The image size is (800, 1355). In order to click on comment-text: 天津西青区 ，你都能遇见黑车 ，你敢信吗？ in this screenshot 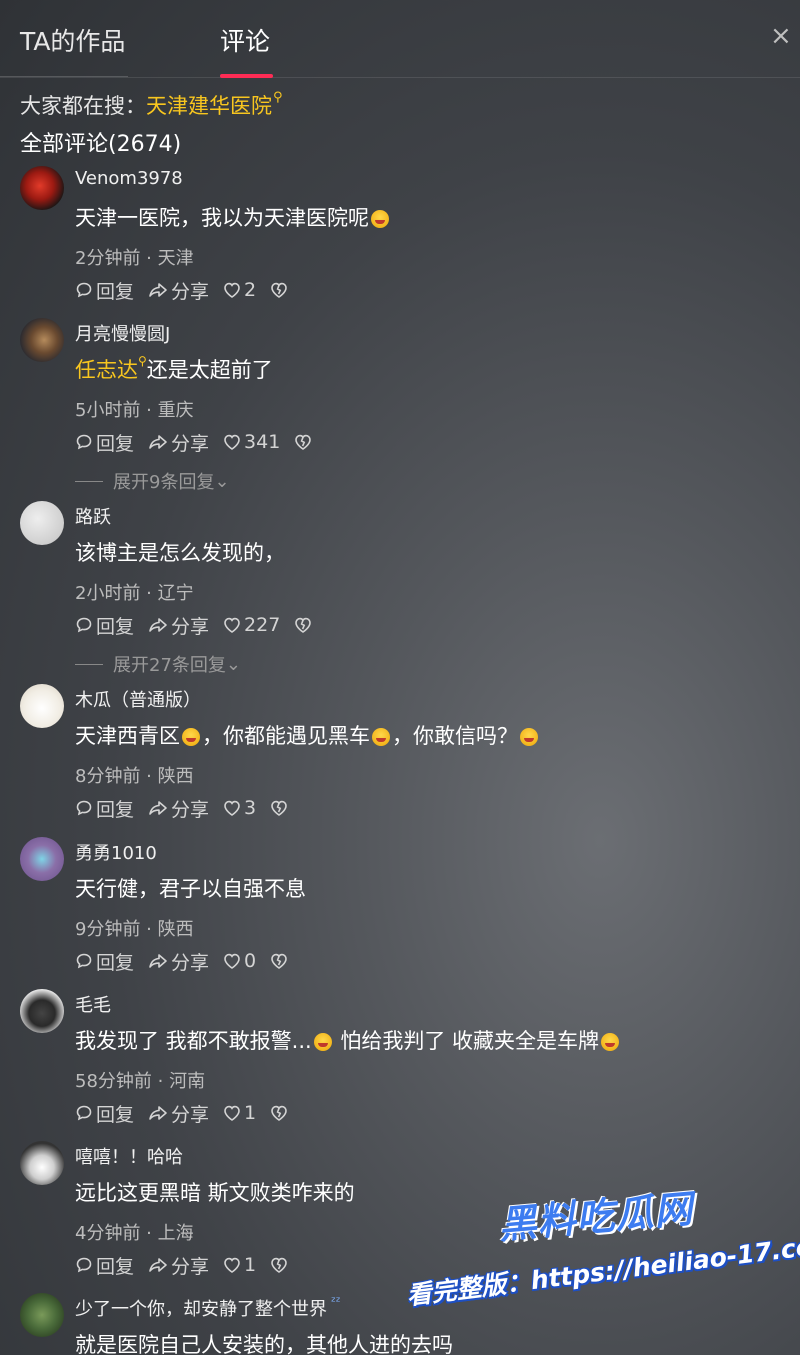, I will do `click(307, 735)`.